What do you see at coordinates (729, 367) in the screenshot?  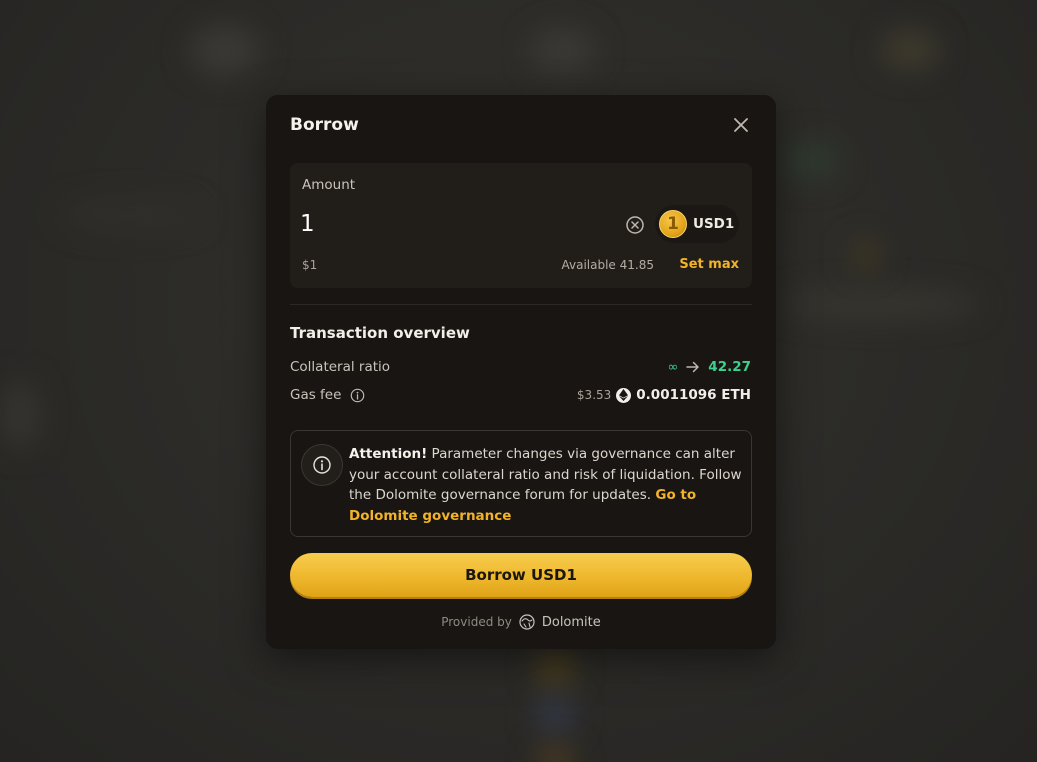 I see `collateral-ratio-to: 42.27` at bounding box center [729, 367].